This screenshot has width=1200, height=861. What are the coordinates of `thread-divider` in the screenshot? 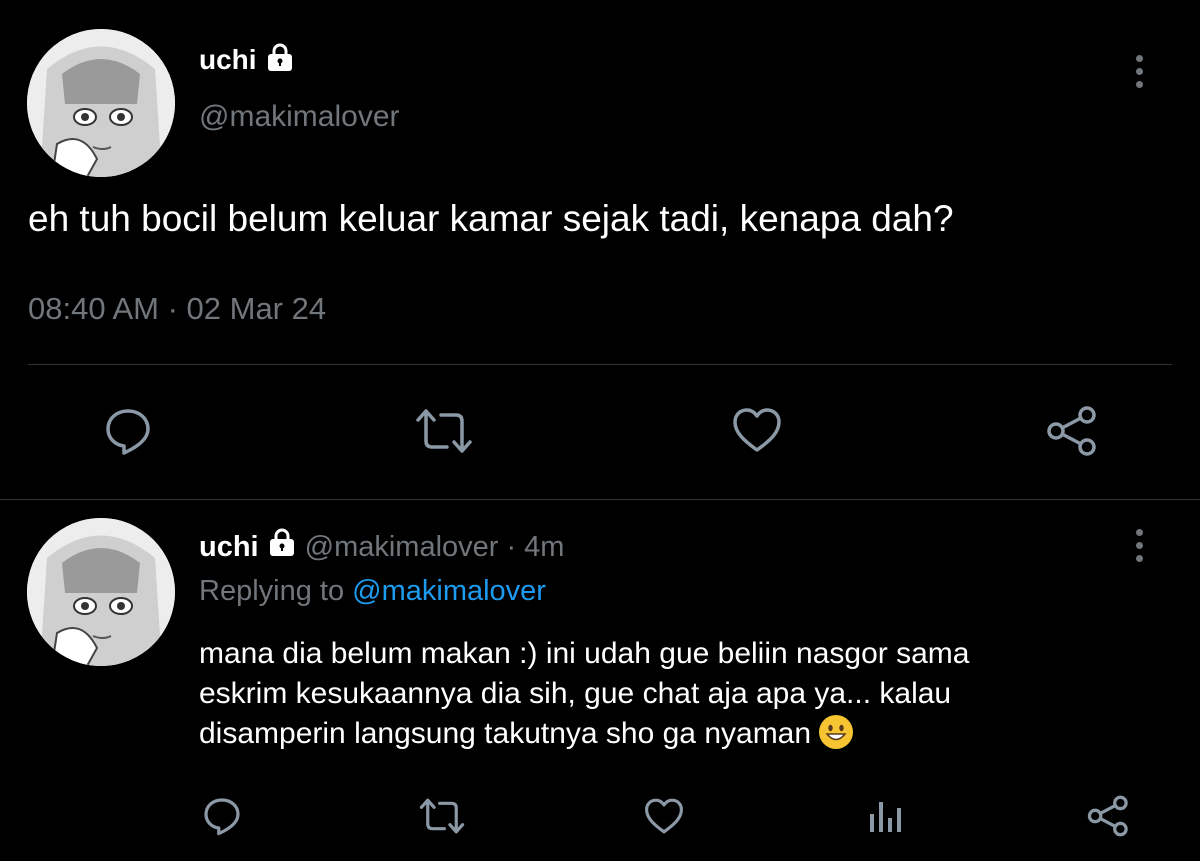 It's located at (600, 499).